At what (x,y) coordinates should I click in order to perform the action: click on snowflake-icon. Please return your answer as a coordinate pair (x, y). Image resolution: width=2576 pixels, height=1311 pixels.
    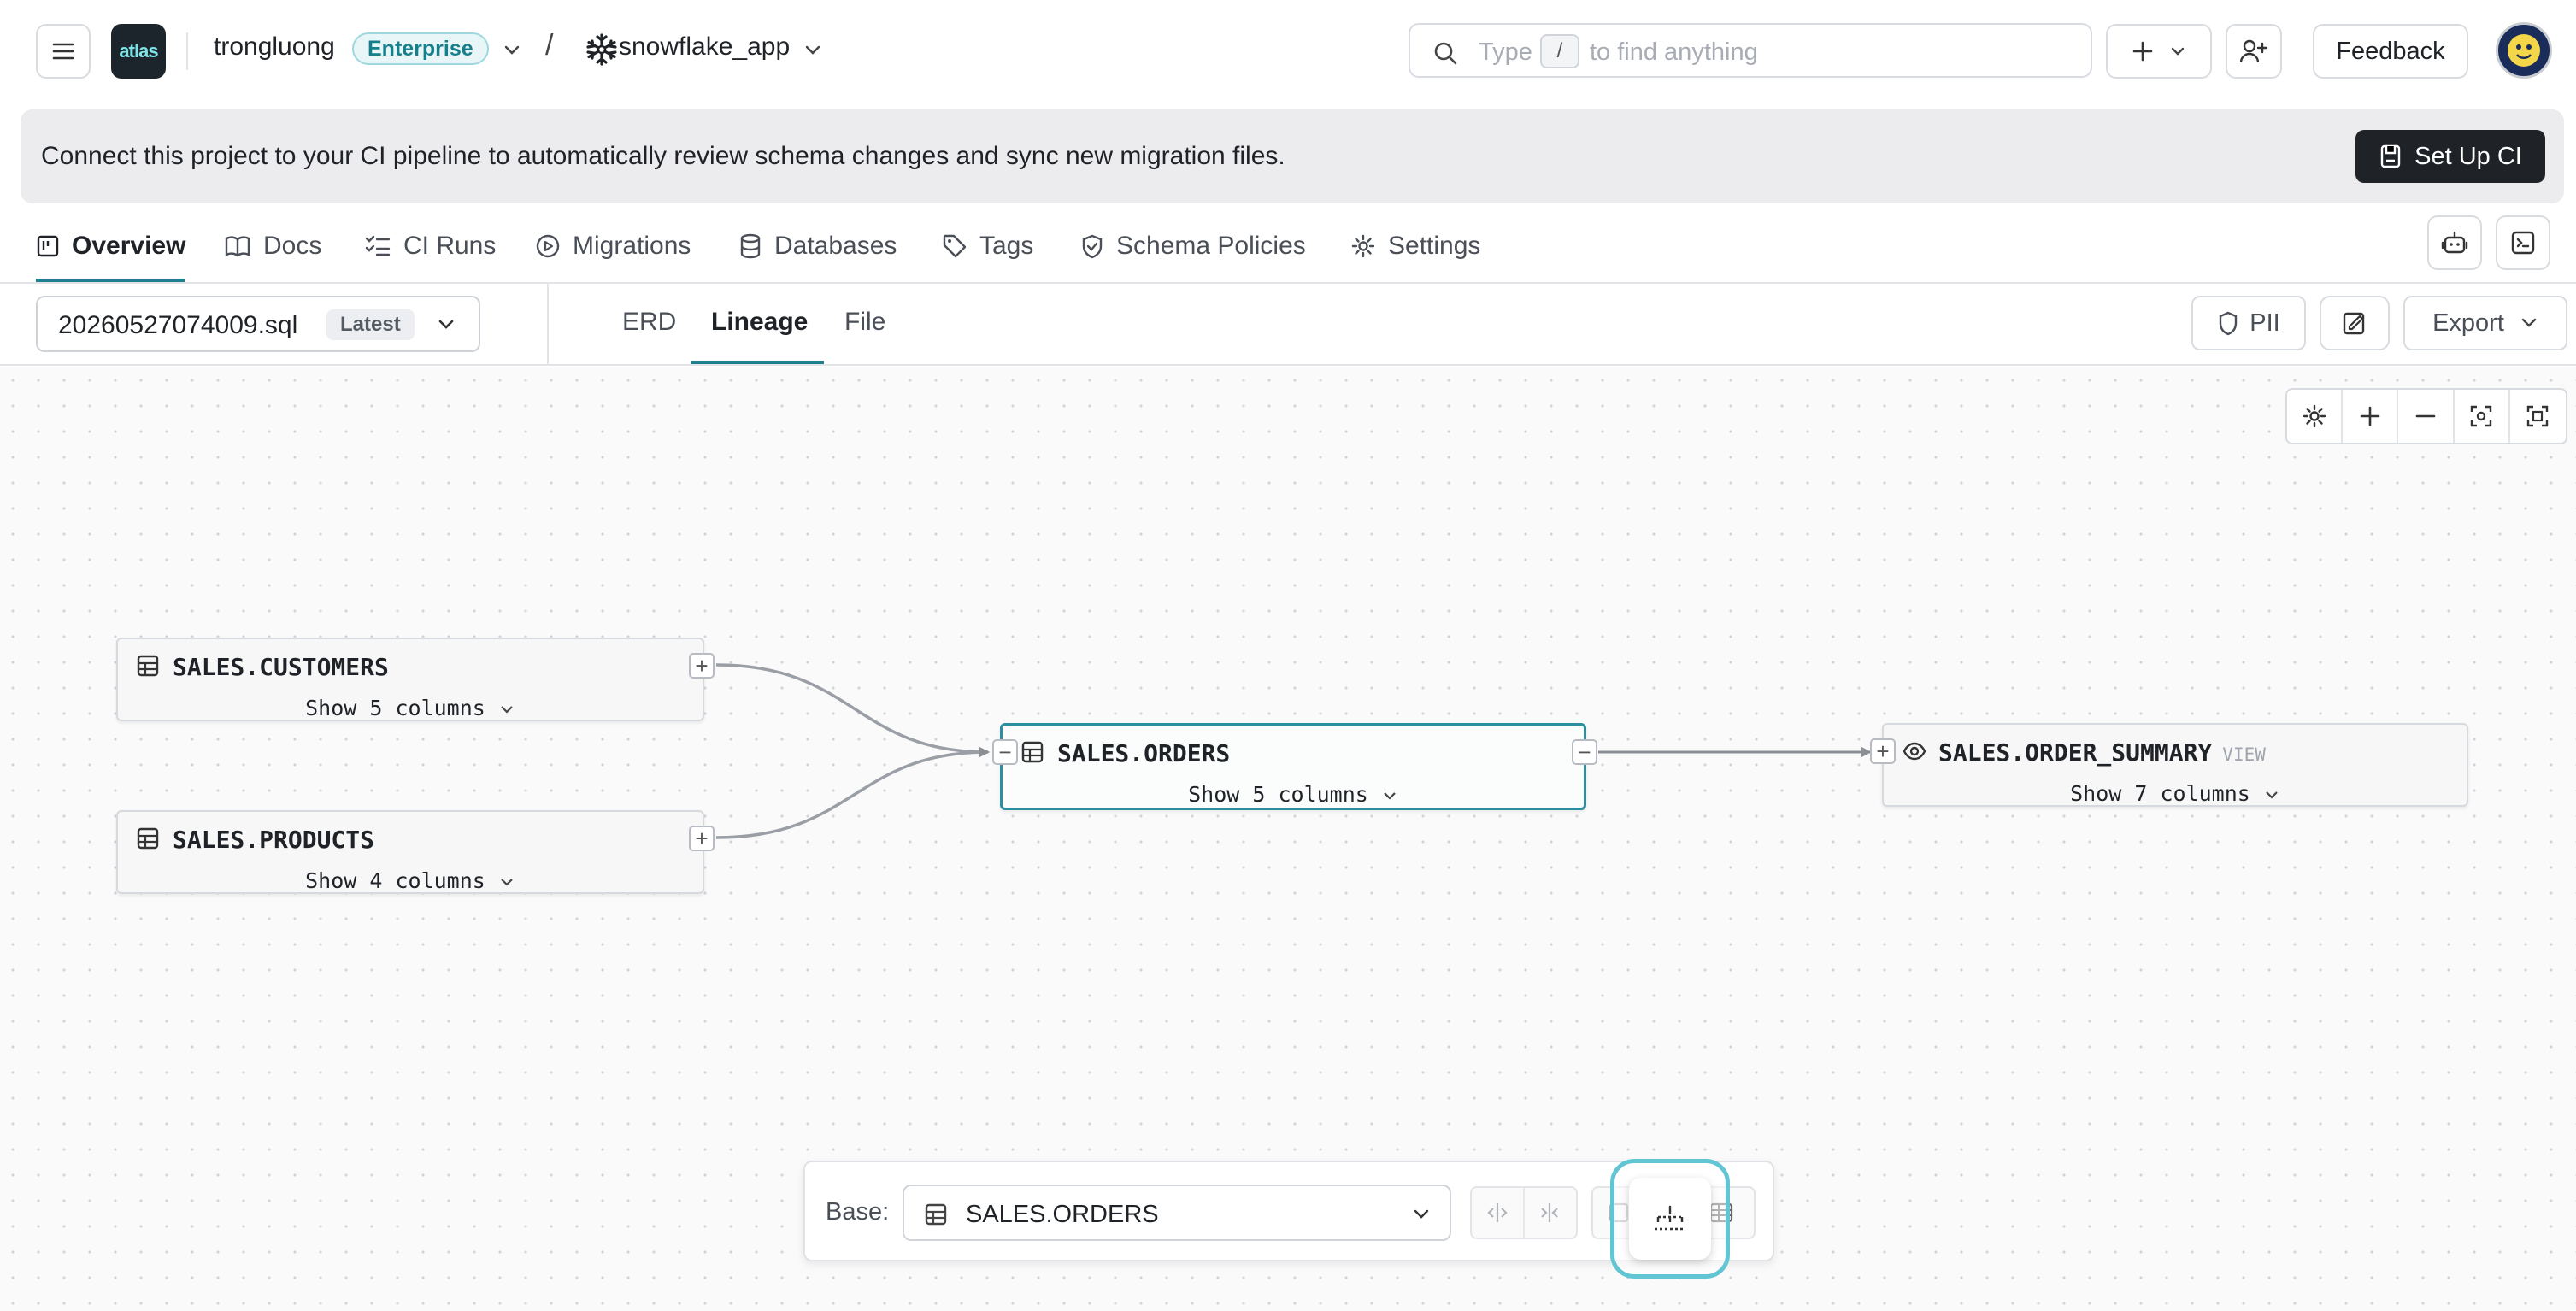
    Looking at the image, I should click on (601, 49).